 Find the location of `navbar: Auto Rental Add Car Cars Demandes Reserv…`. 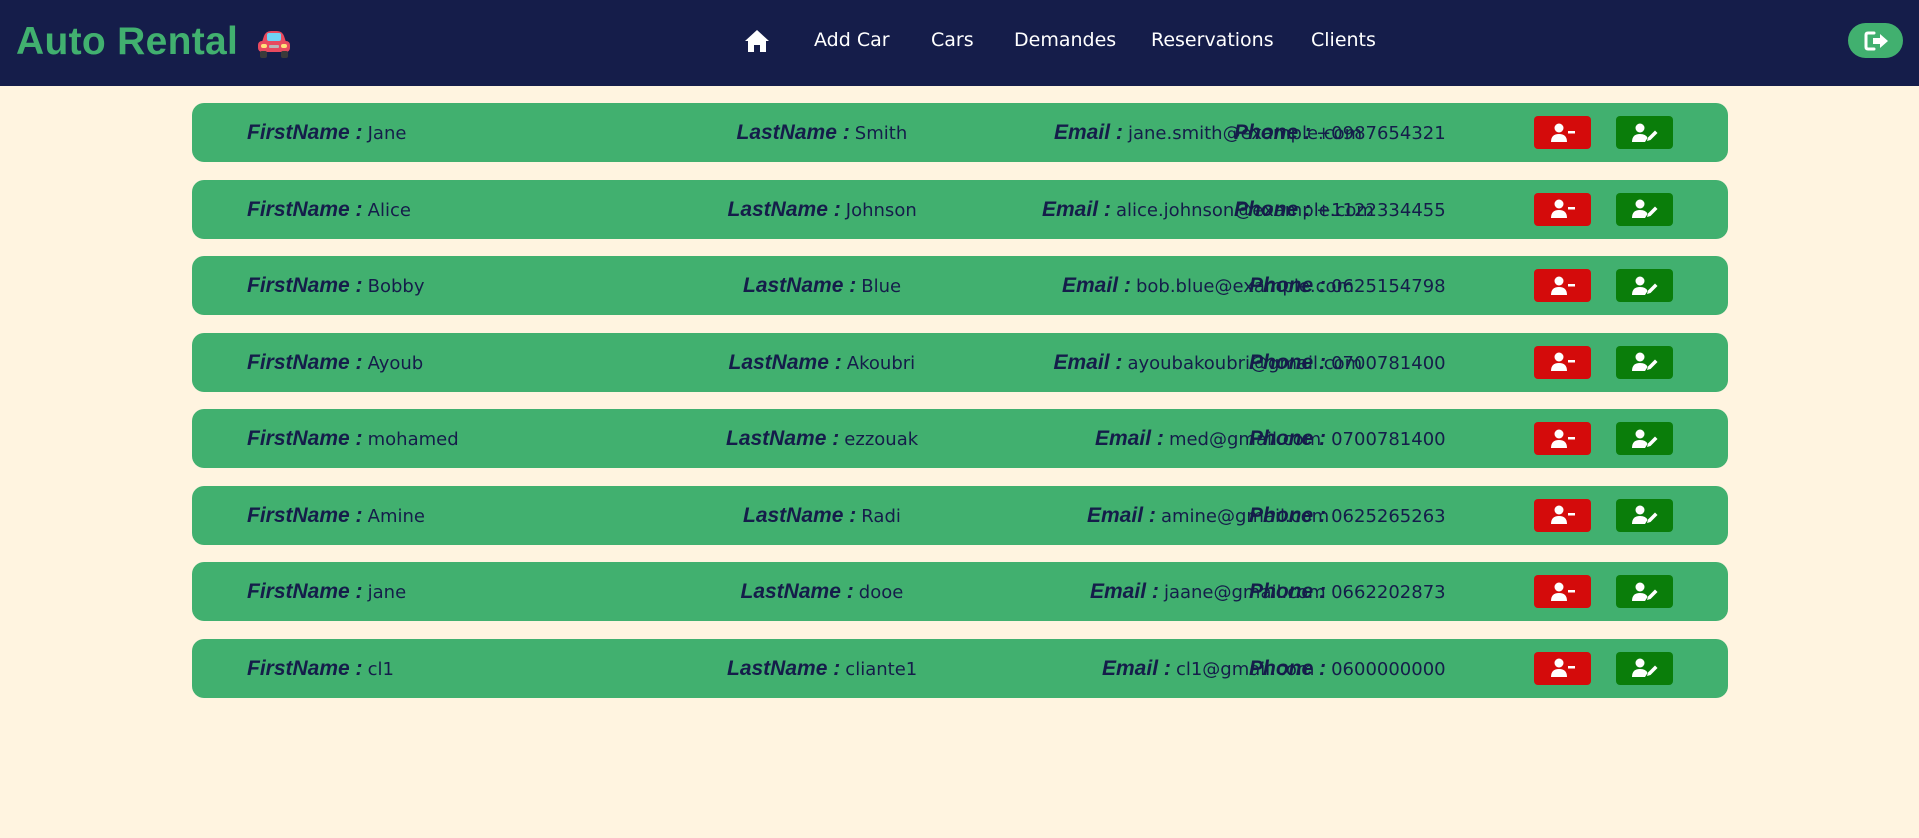

navbar: Auto Rental Add Car Cars Demandes Reserv… is located at coordinates (959, 43).